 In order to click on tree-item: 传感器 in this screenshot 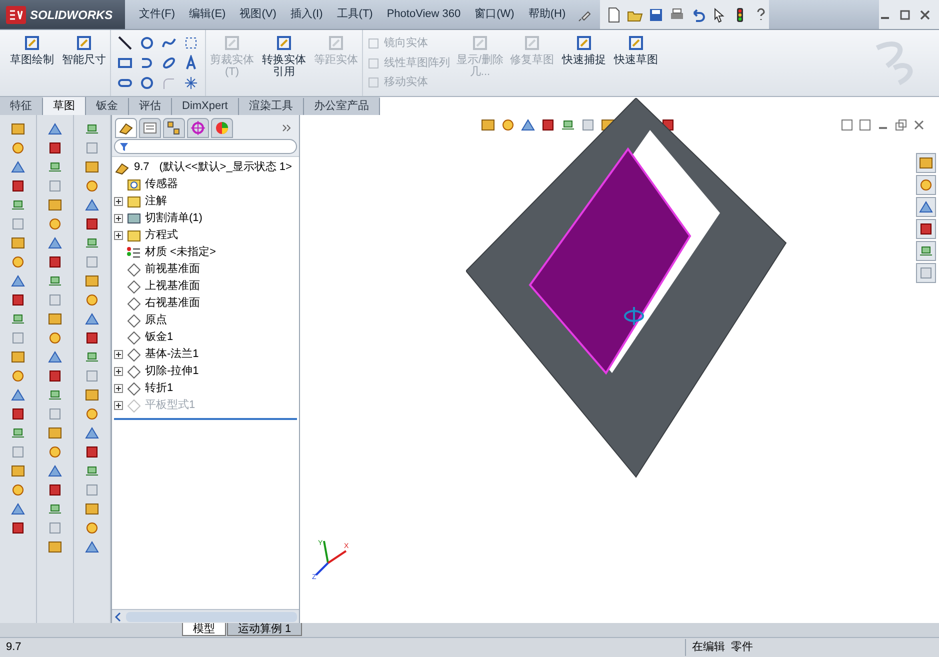, I will do `click(161, 184)`.